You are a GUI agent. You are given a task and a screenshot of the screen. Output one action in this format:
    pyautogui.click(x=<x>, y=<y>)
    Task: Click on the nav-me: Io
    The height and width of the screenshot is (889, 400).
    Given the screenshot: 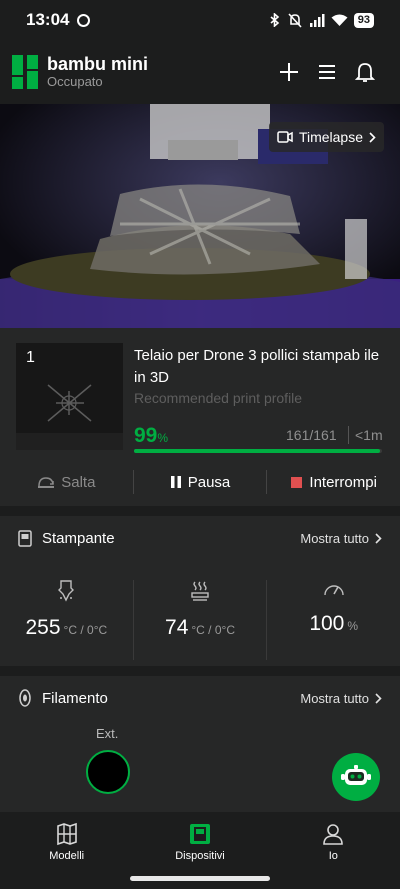 What is the action you would take?
    pyautogui.click(x=333, y=850)
    